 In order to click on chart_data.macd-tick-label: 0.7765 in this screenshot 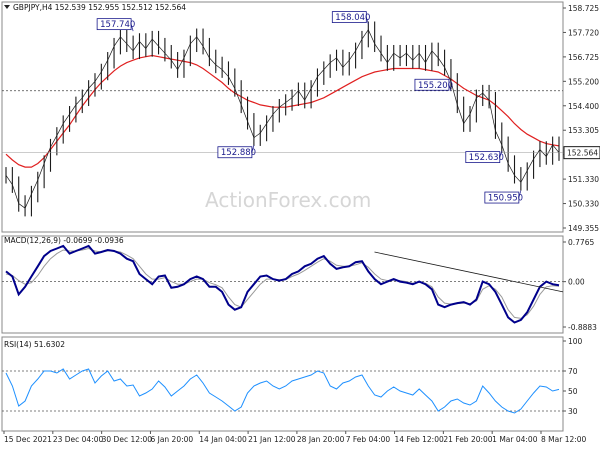, I will do `click(581, 242)`.